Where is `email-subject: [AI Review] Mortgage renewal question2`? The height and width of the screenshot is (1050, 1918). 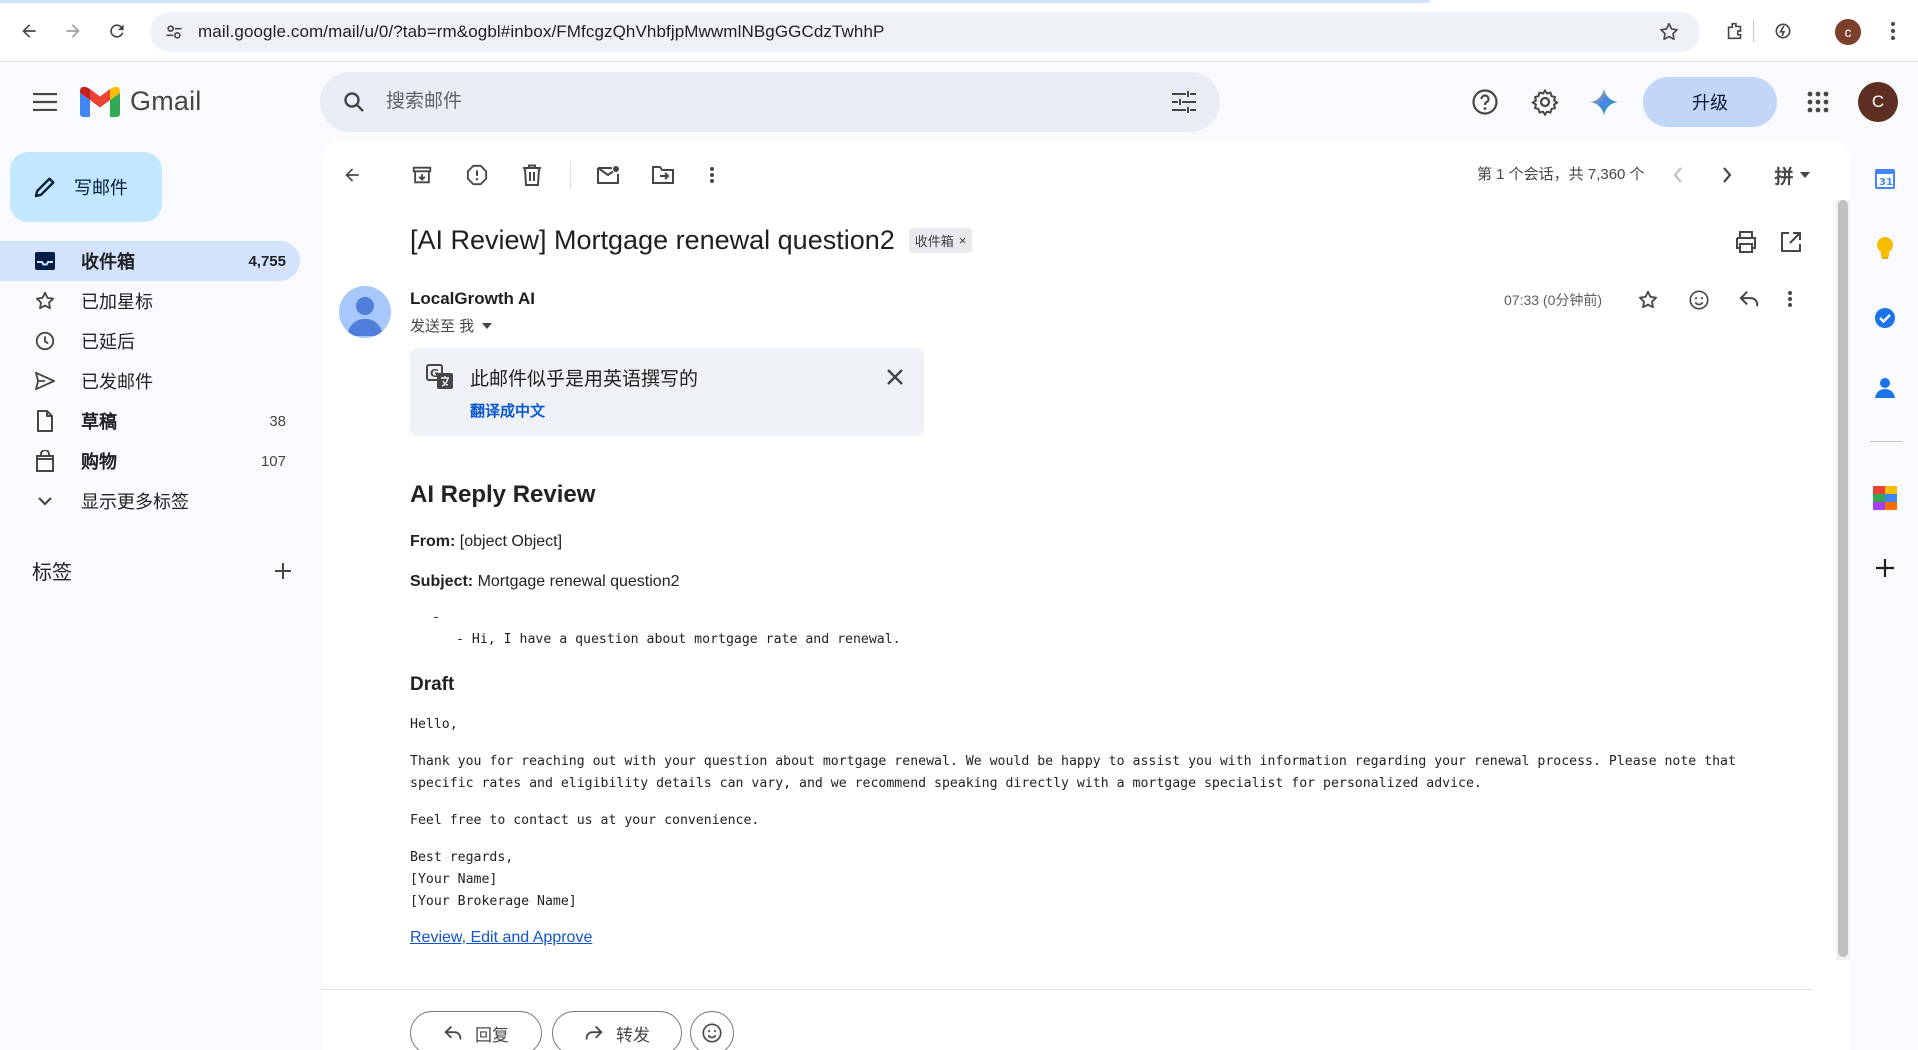 email-subject: [AI Review] Mortgage renewal question2 is located at coordinates (652, 240).